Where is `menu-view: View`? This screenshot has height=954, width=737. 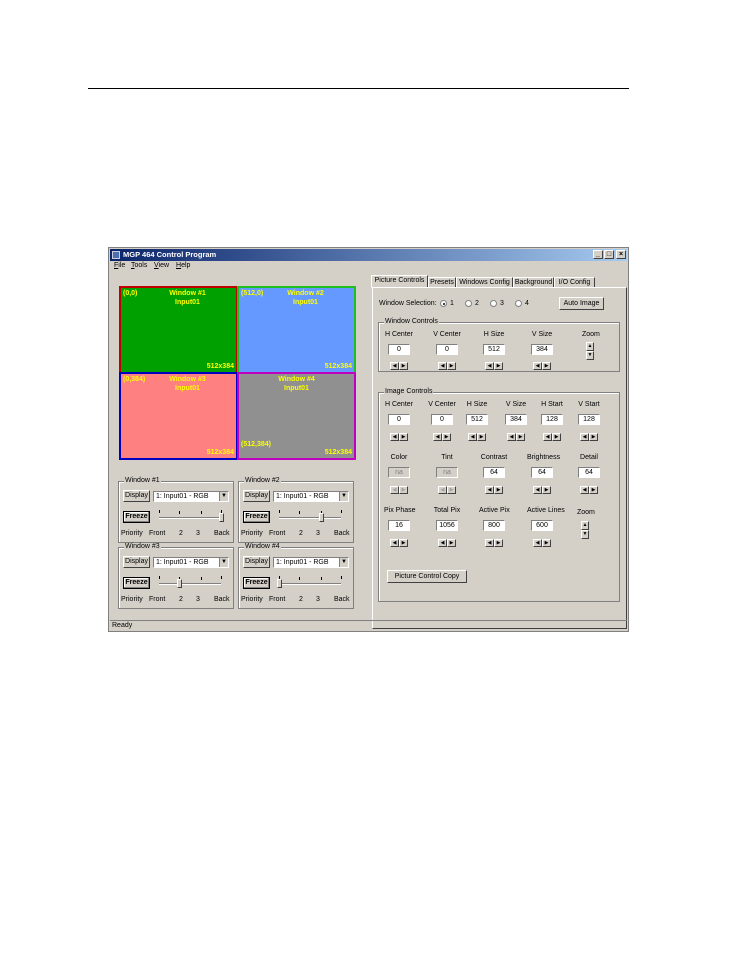
menu-view: View is located at coordinates (161, 265).